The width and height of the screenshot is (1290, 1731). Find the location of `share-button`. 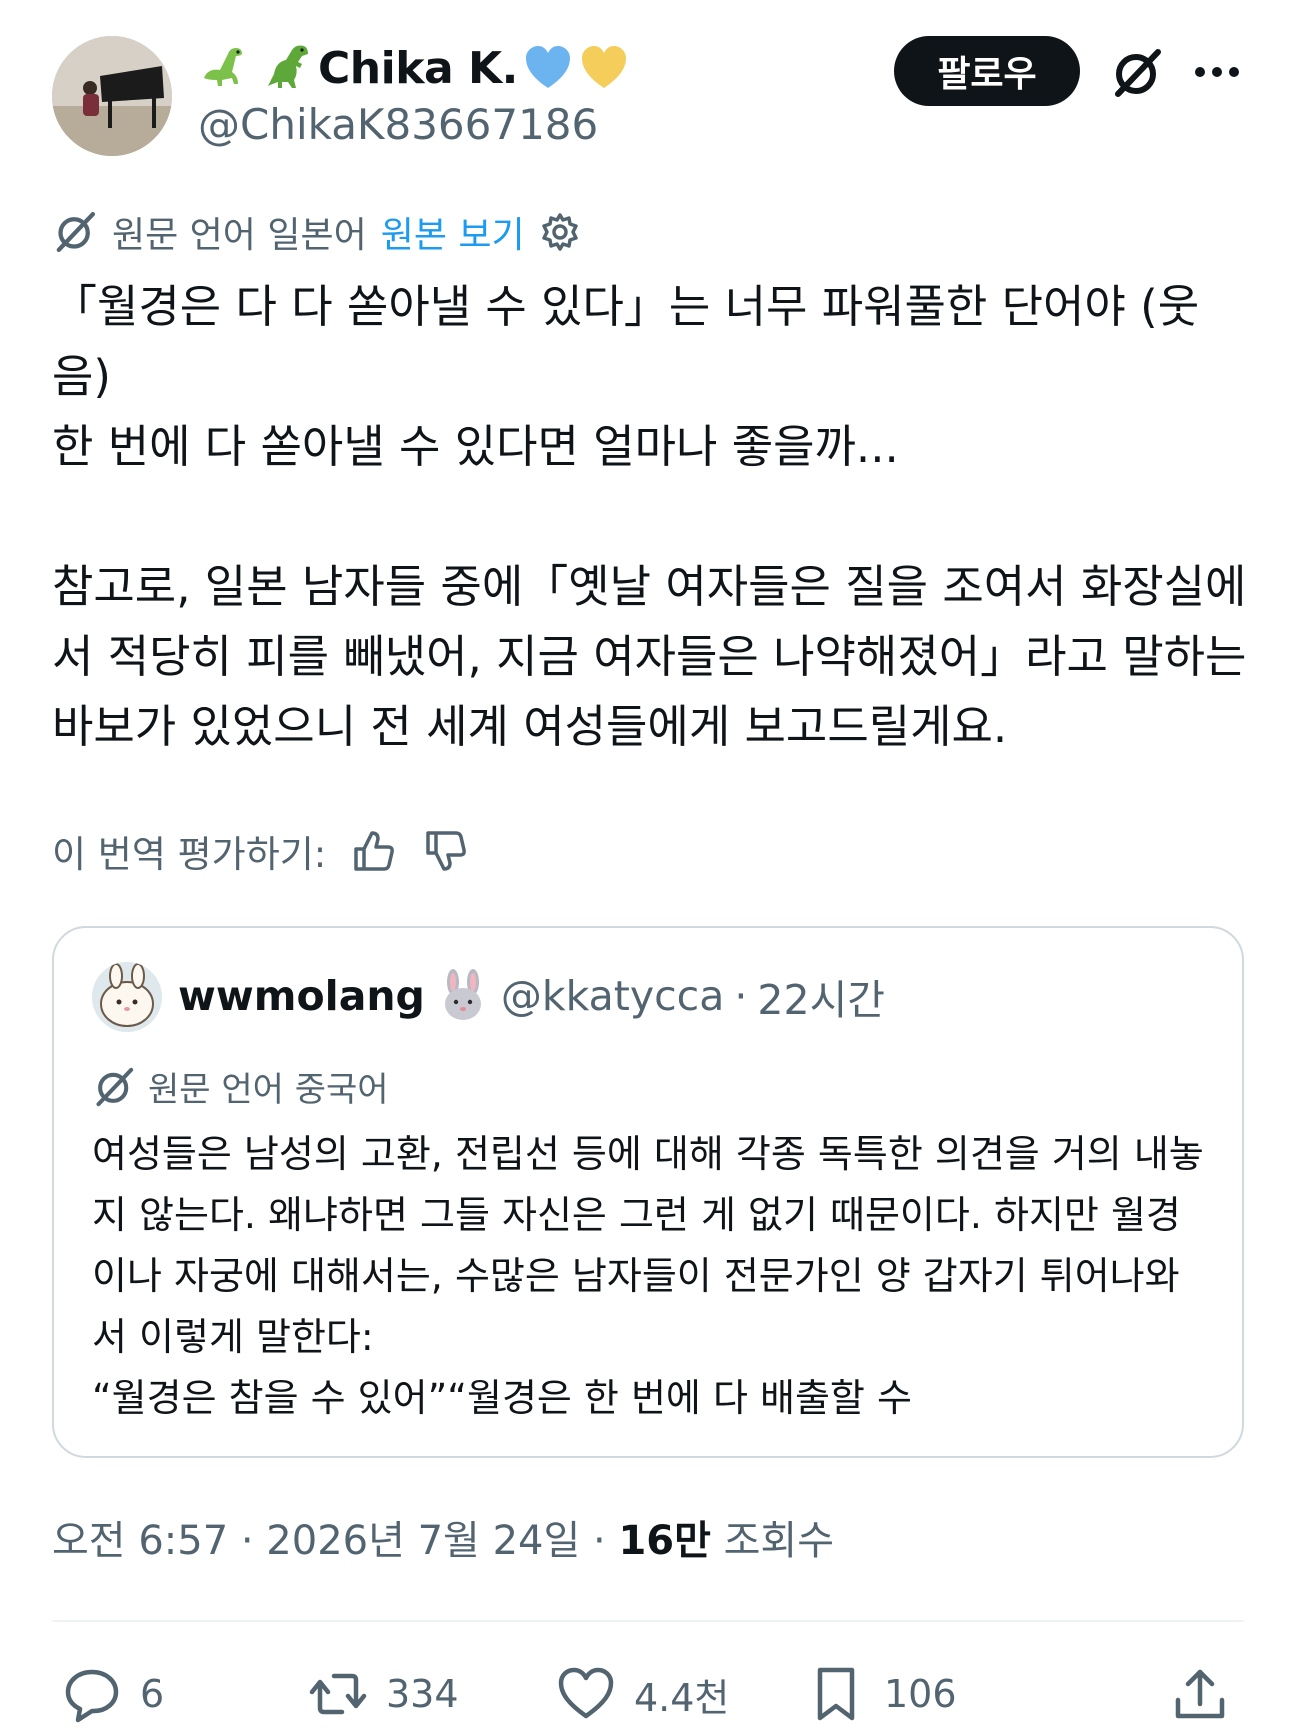

share-button is located at coordinates (1200, 1694).